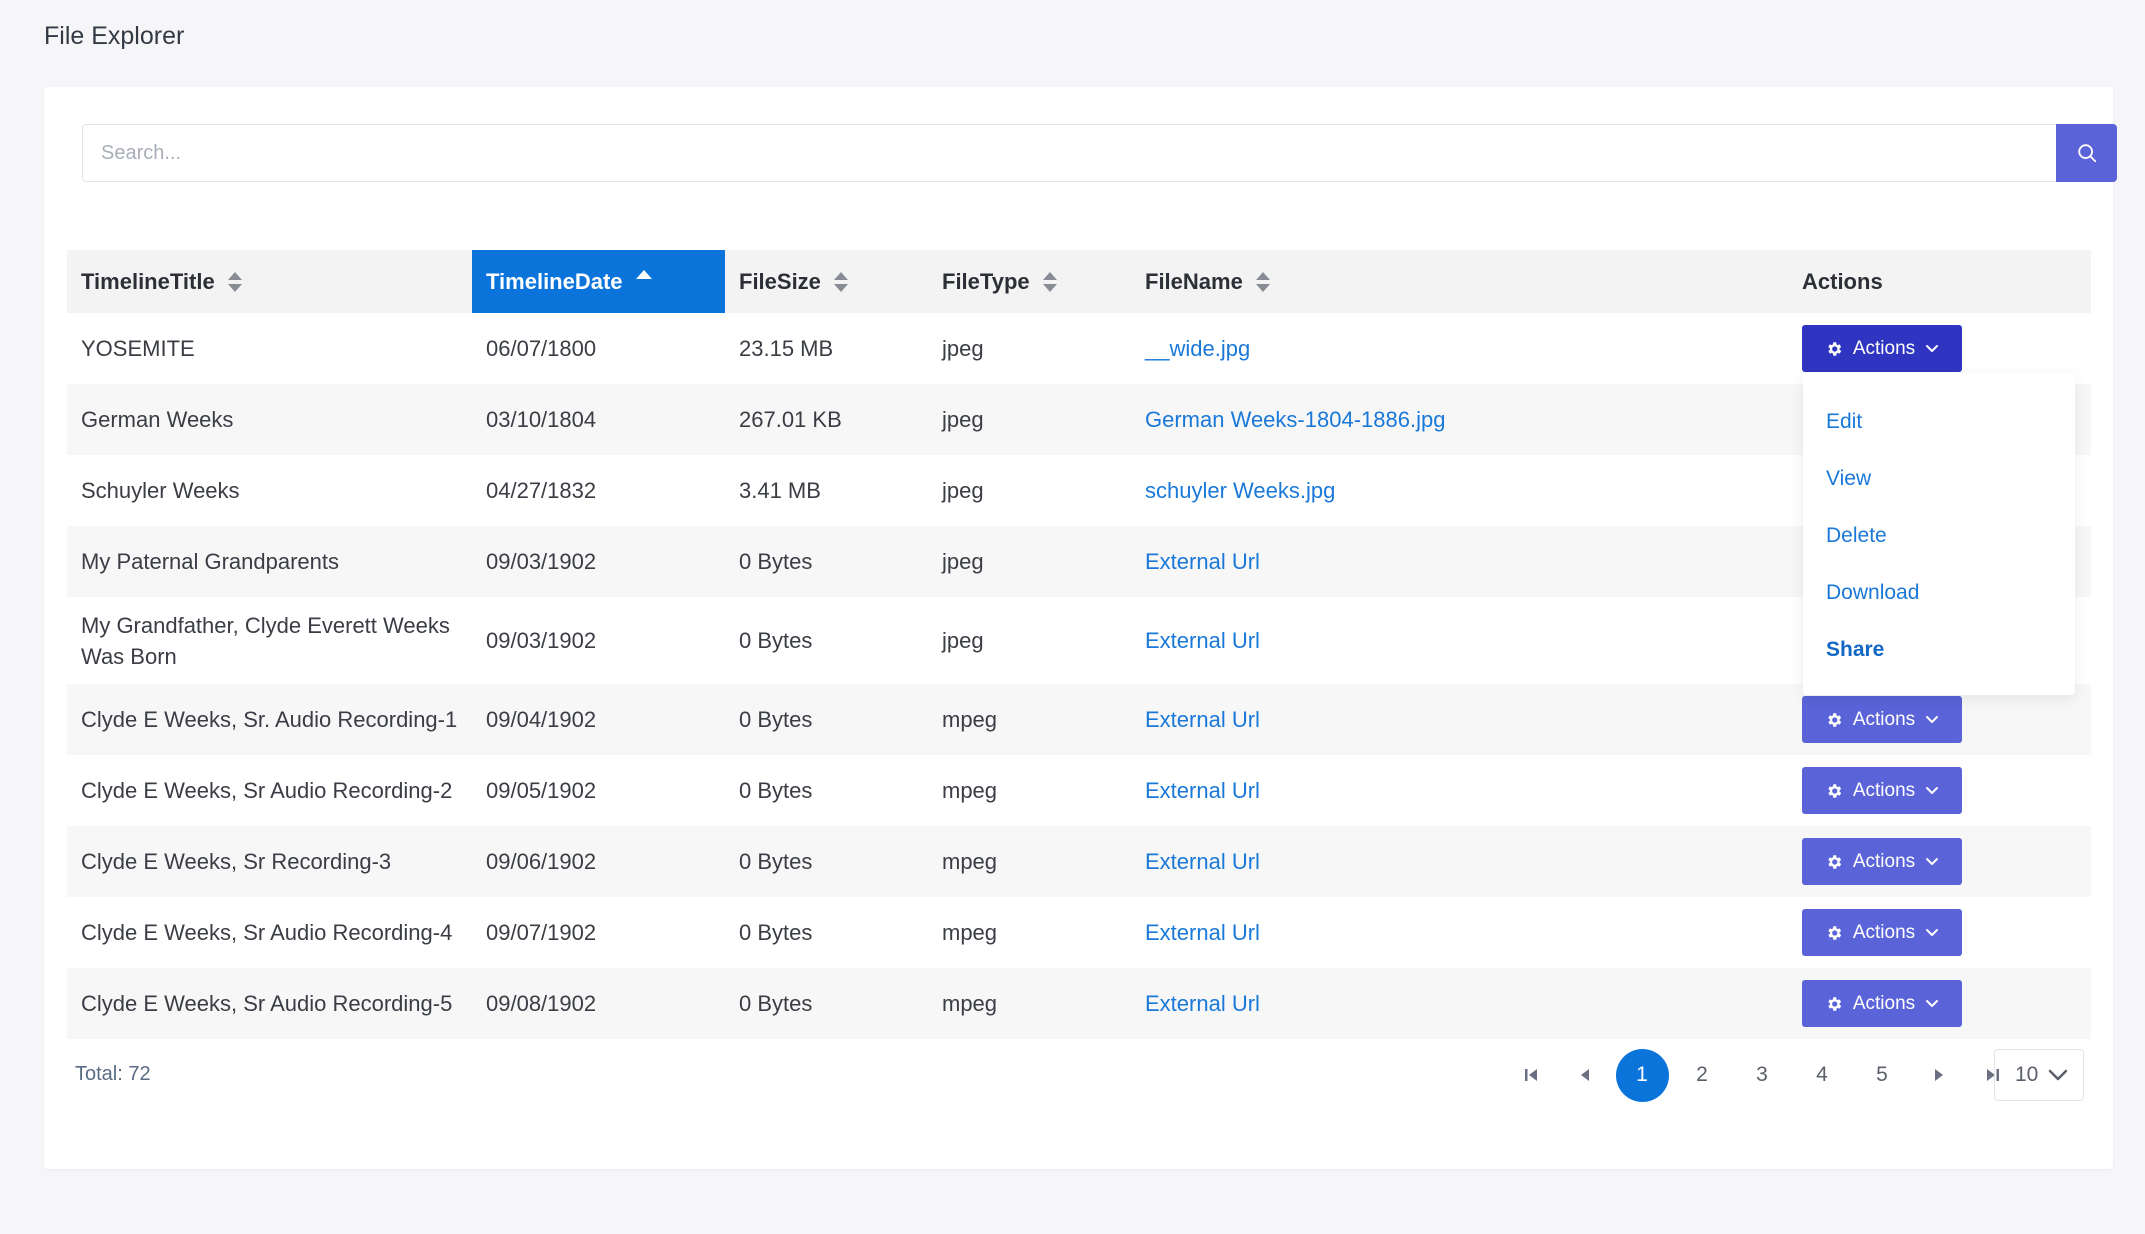  What do you see at coordinates (780, 281) in the screenshot?
I see `column-label: FileSize` at bounding box center [780, 281].